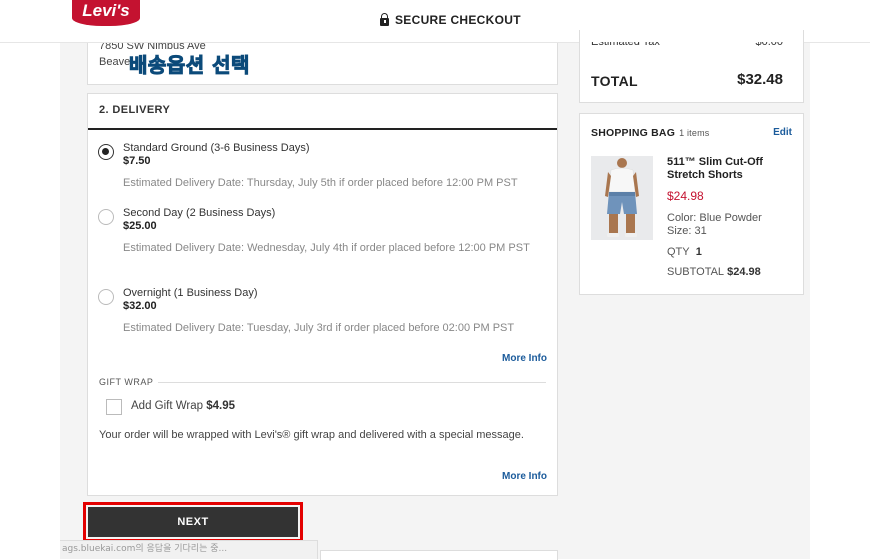 This screenshot has width=870, height=560. I want to click on option-price: $7.50, so click(137, 161).